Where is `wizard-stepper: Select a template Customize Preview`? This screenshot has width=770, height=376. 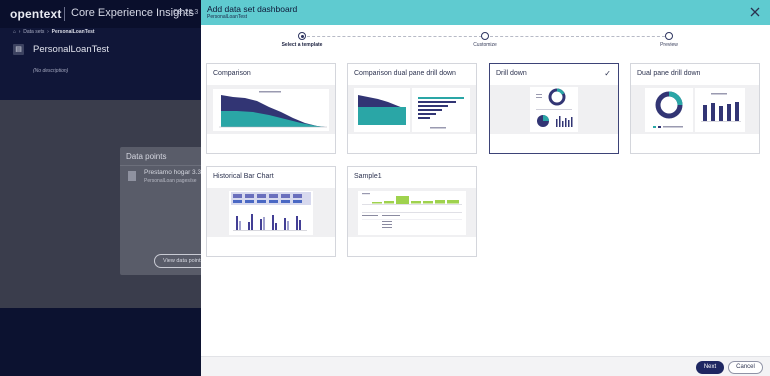 wizard-stepper: Select a template Customize Preview is located at coordinates (485, 41).